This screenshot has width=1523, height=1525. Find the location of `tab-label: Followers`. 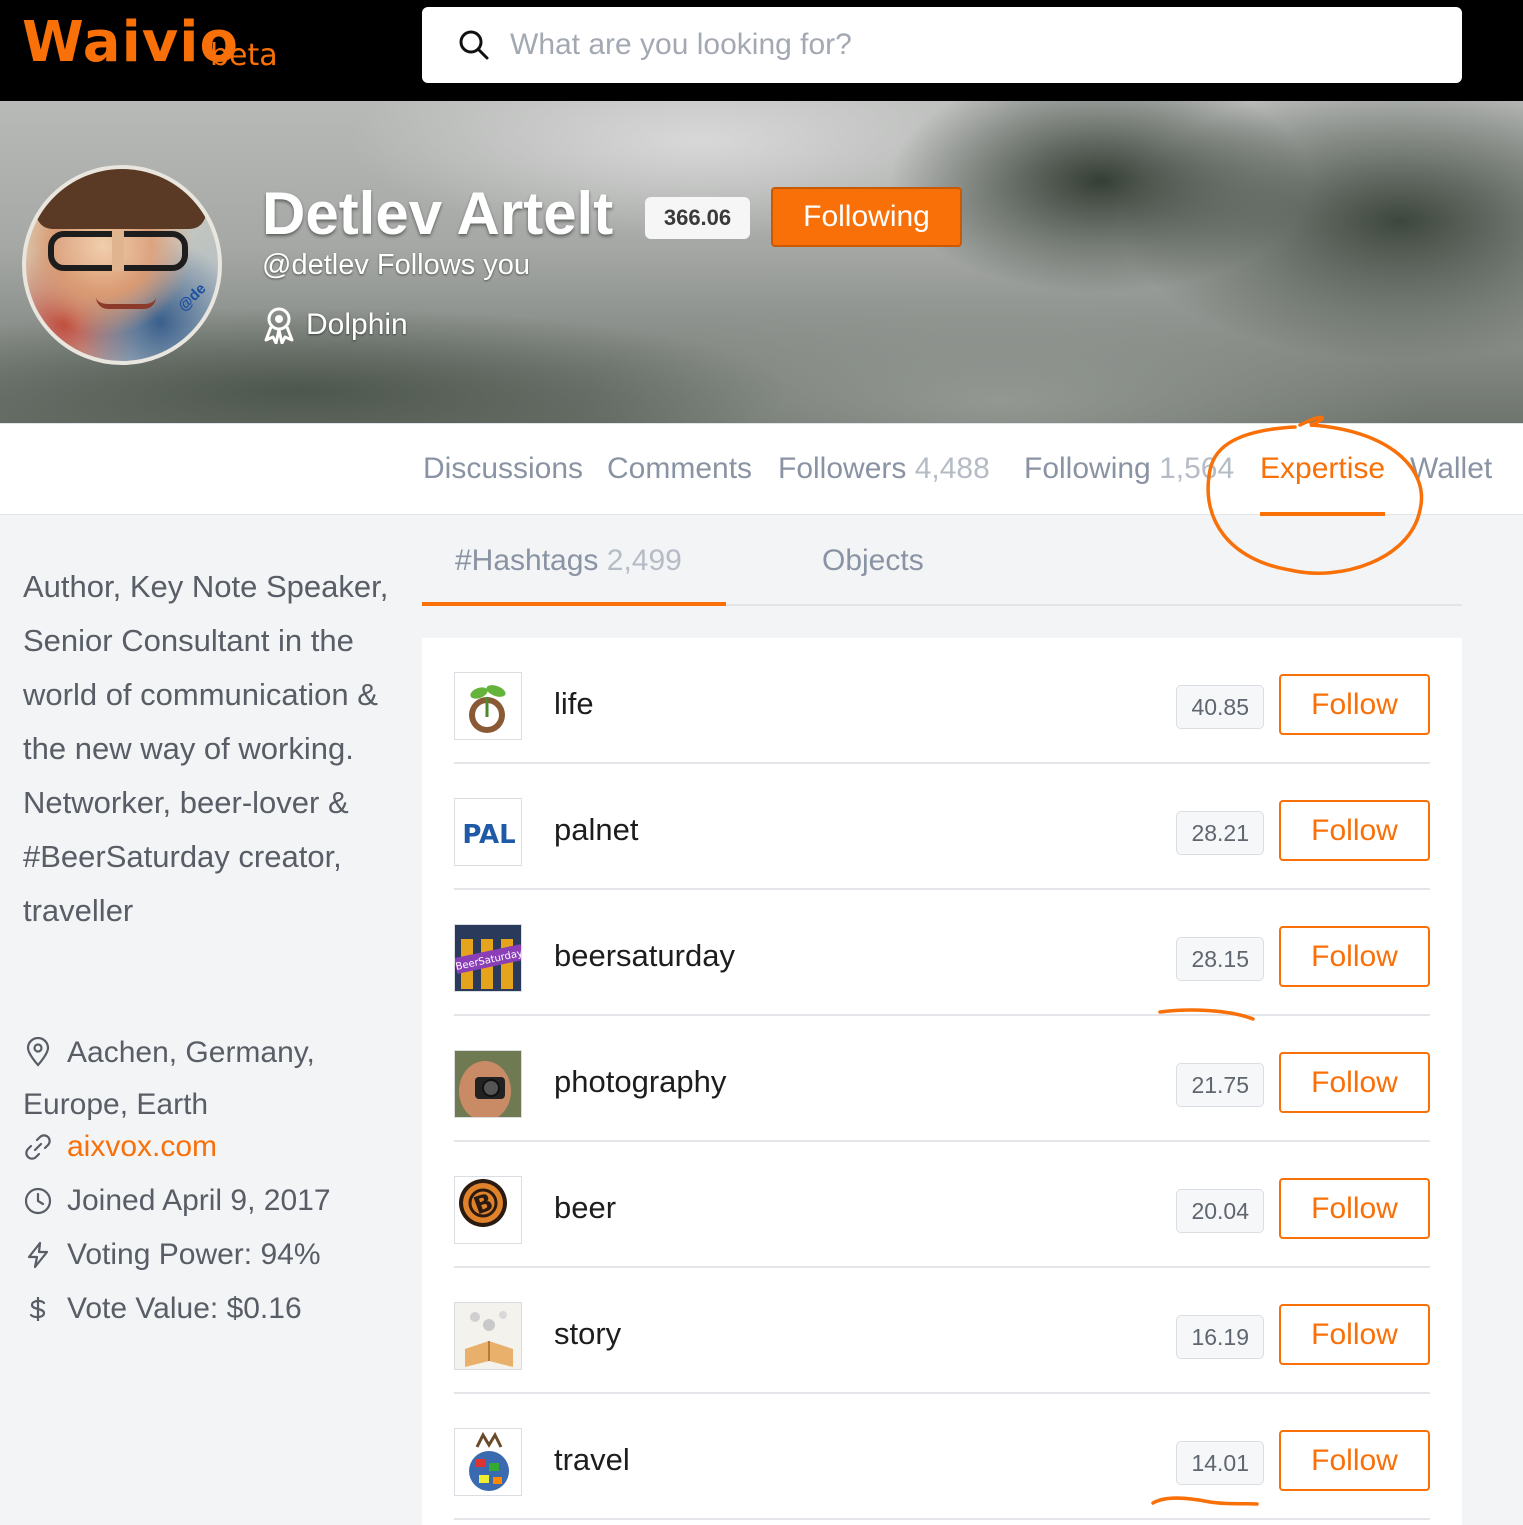

tab-label: Followers is located at coordinates (842, 468).